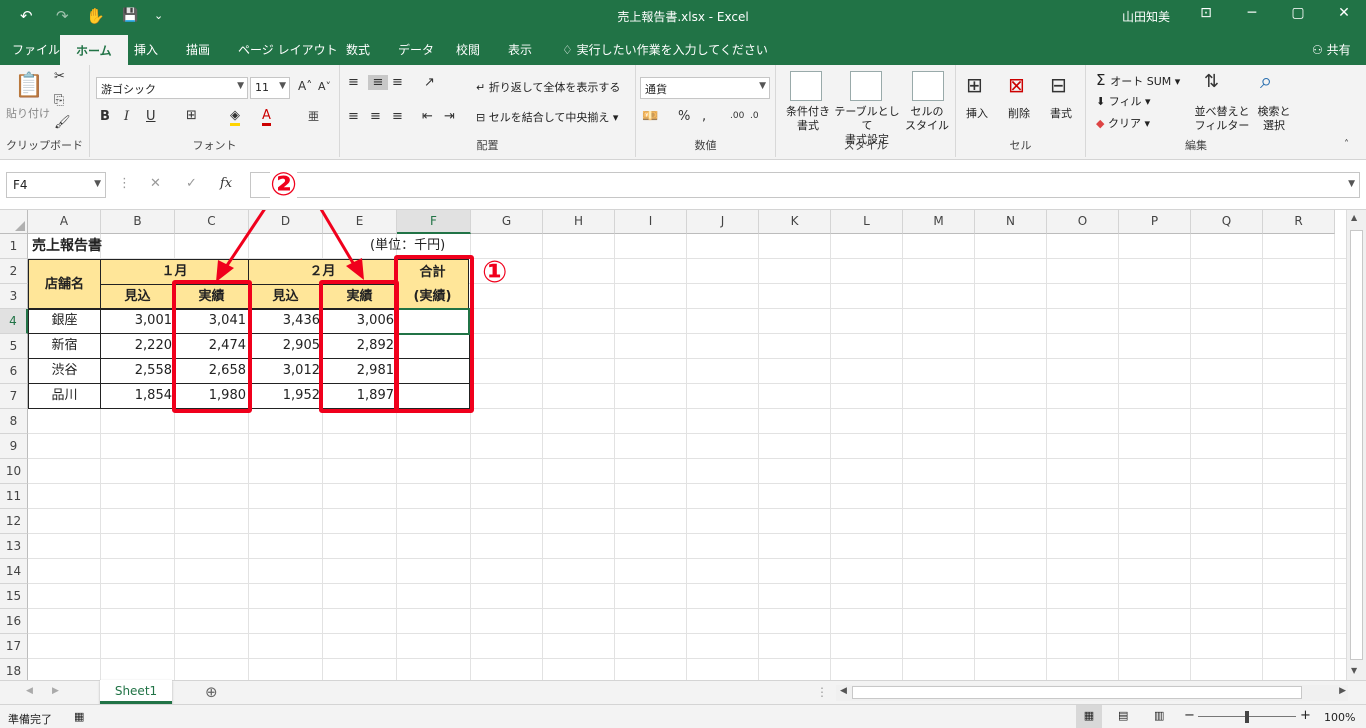  What do you see at coordinates (94, 50) in the screenshot?
I see `tab-home: ホーム` at bounding box center [94, 50].